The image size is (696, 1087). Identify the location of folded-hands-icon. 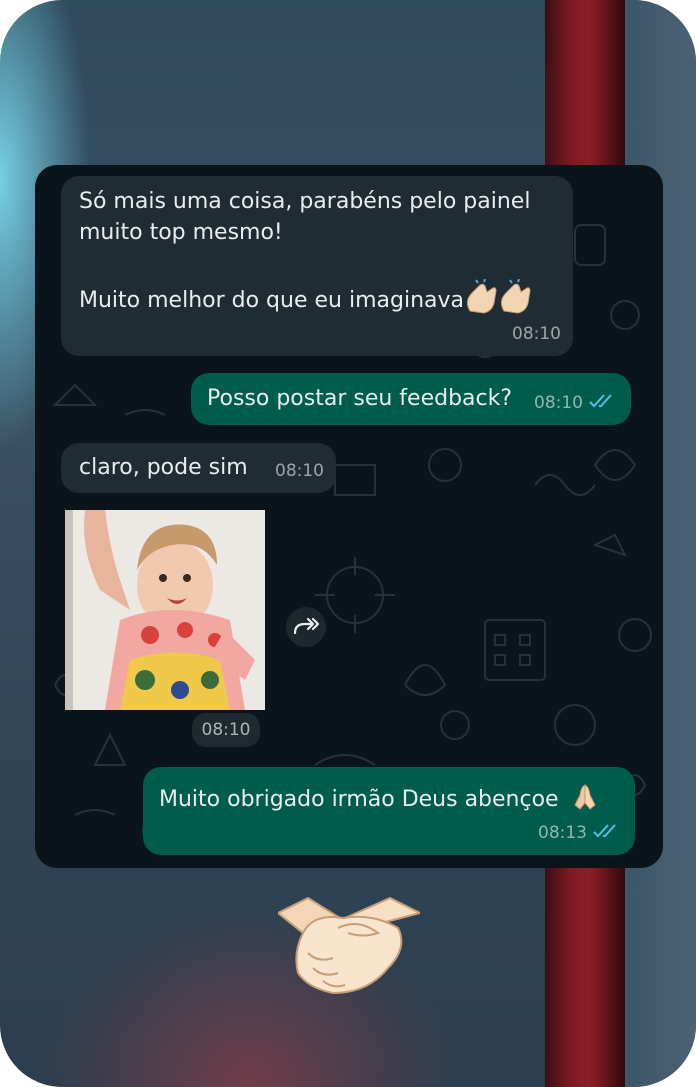
(585, 797).